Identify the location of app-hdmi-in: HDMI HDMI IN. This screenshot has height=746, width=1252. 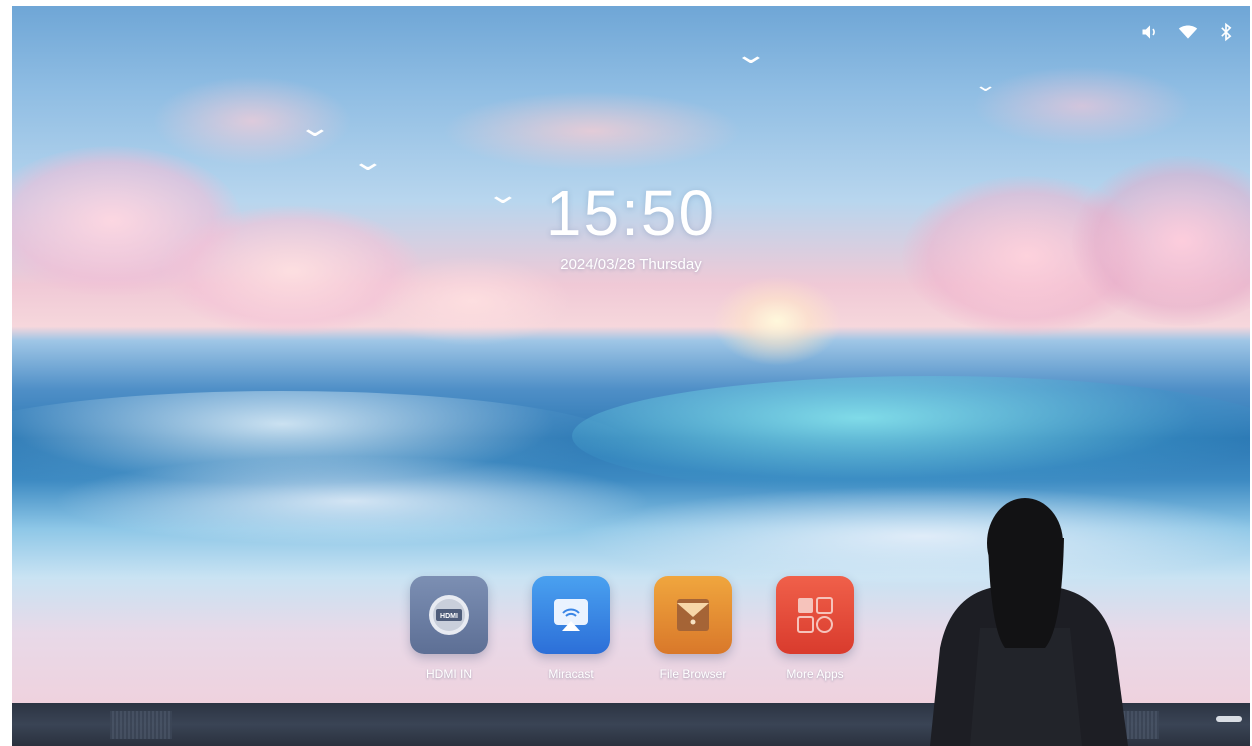
(449, 628).